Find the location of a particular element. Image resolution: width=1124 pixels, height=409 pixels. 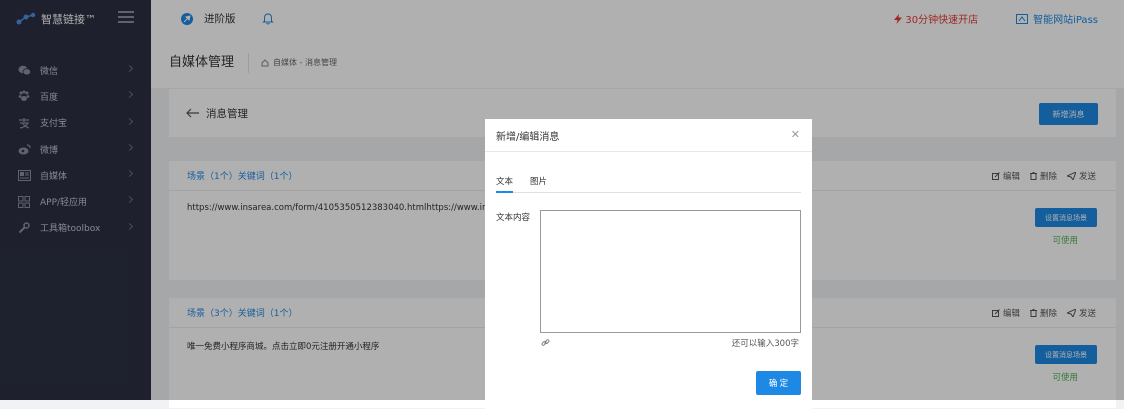

tab-image: 图片 is located at coordinates (538, 184).